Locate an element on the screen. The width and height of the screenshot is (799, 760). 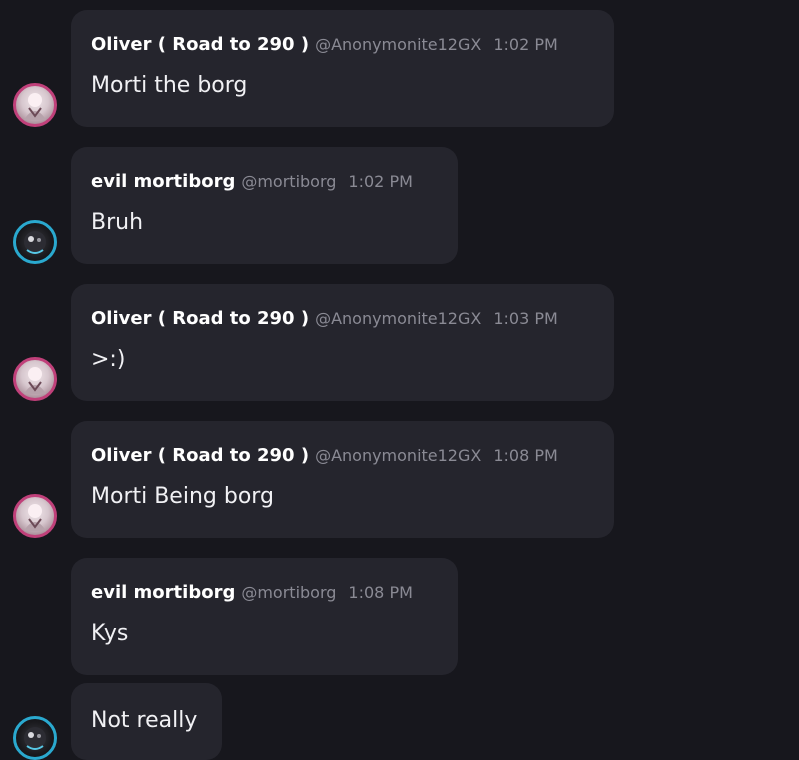
message-bubble: evil mortiborg @mortiborg 1:02 PM Bruh is located at coordinates (264, 205).